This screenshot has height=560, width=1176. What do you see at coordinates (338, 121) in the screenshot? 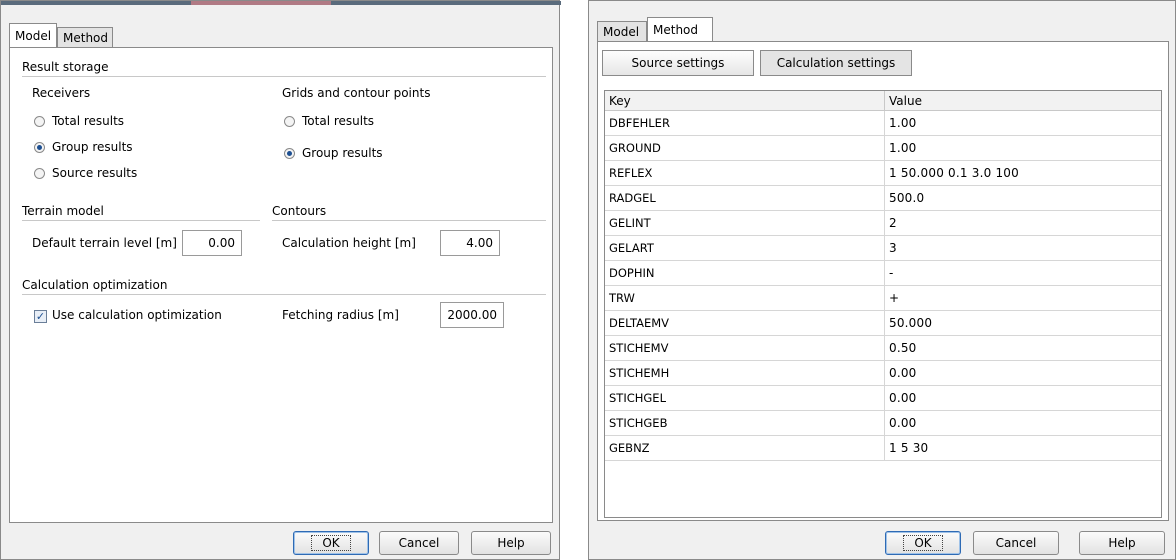
I see `grids-total-label: Total results` at bounding box center [338, 121].